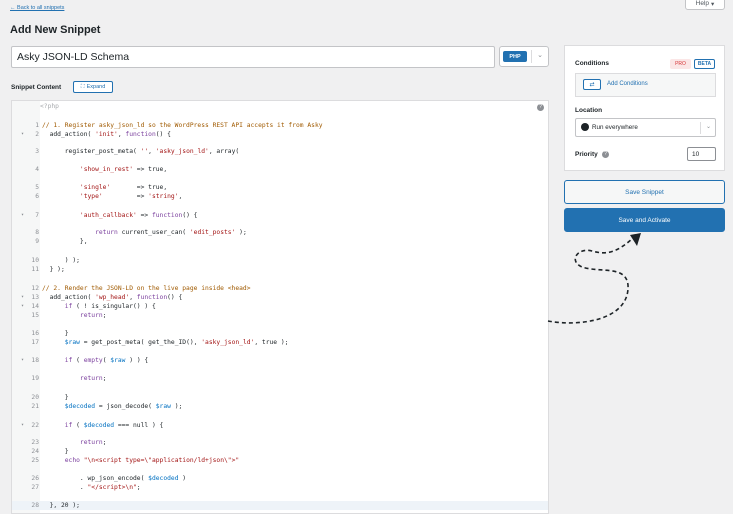 This screenshot has width=733, height=514. What do you see at coordinates (280, 451) in the screenshot?
I see `code-line: 24 }` at bounding box center [280, 451].